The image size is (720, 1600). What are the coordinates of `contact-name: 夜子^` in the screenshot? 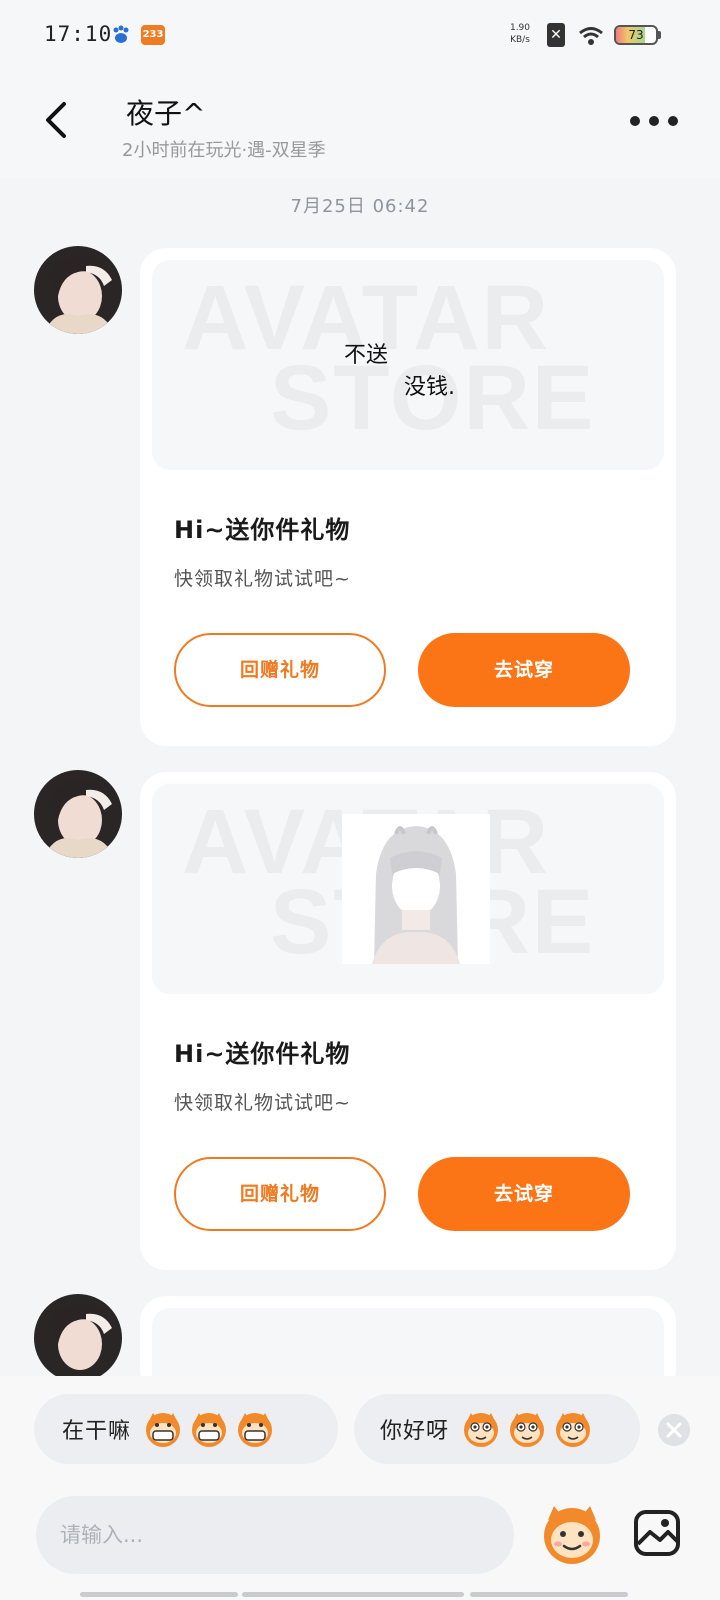 It's located at (165, 112).